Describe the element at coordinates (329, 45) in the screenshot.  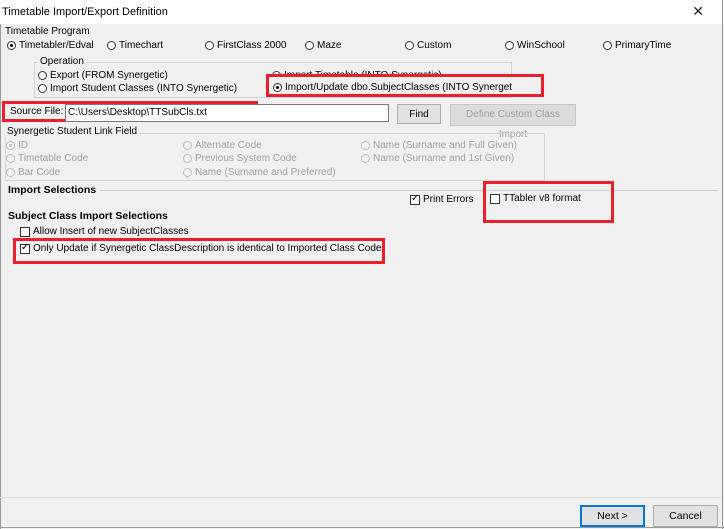
I see `radio-label: Maze` at that location.